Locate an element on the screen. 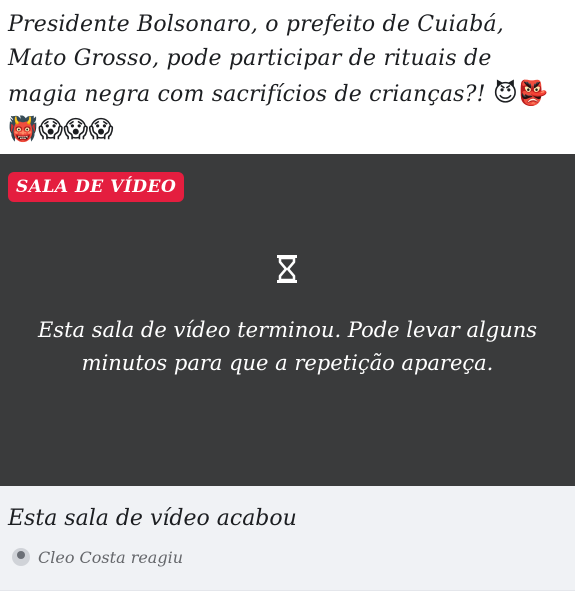 Image resolution: width=575 pixels, height=600 pixels. devil-goblin-emoji: 😈👺 is located at coordinates (520, 93).